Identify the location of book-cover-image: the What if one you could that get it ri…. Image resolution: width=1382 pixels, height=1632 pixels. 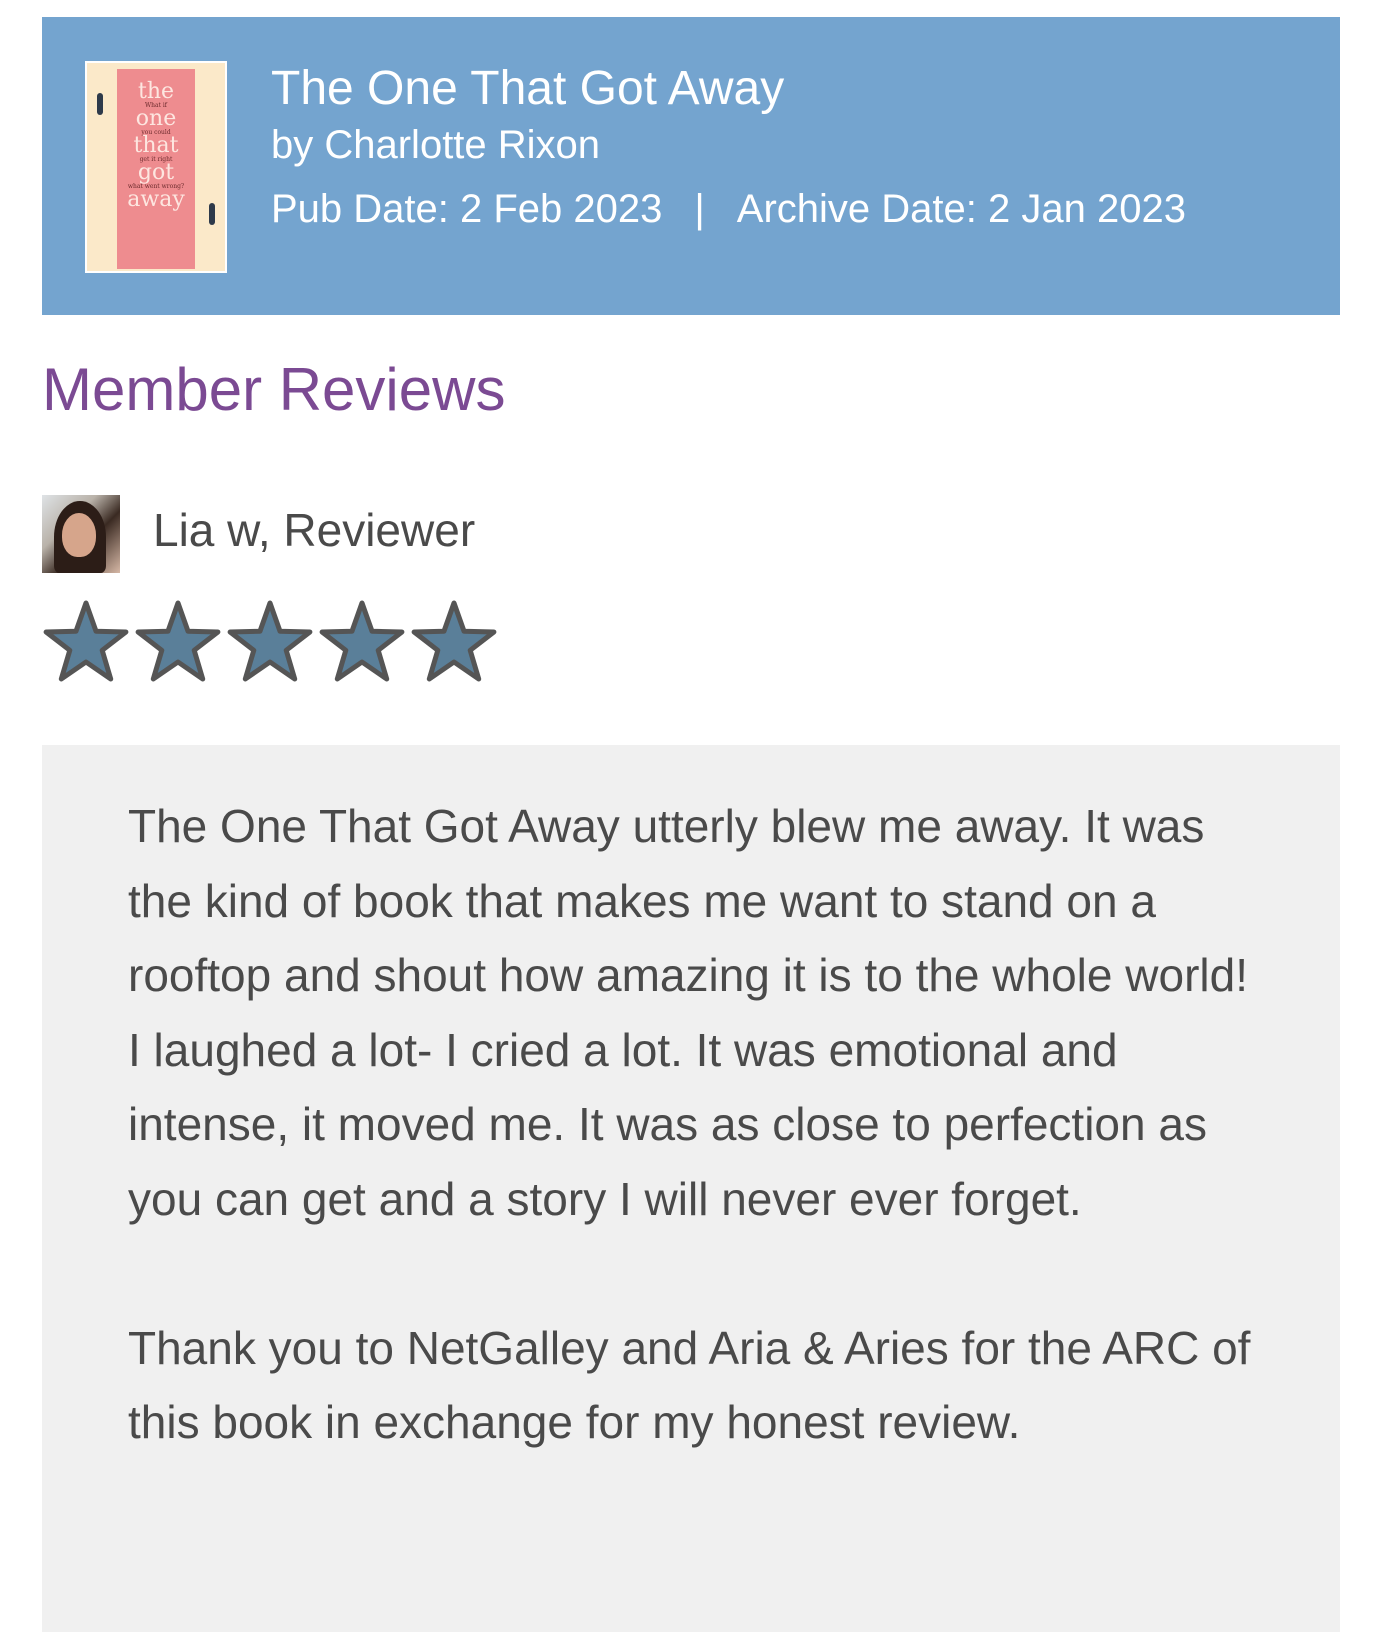
(156, 167).